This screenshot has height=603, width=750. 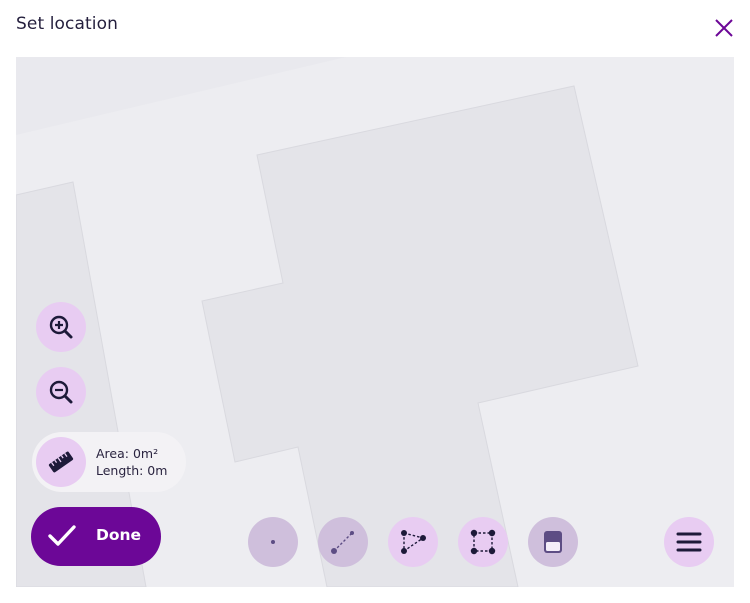 I want to click on zoom-out-icon, so click(x=61, y=392).